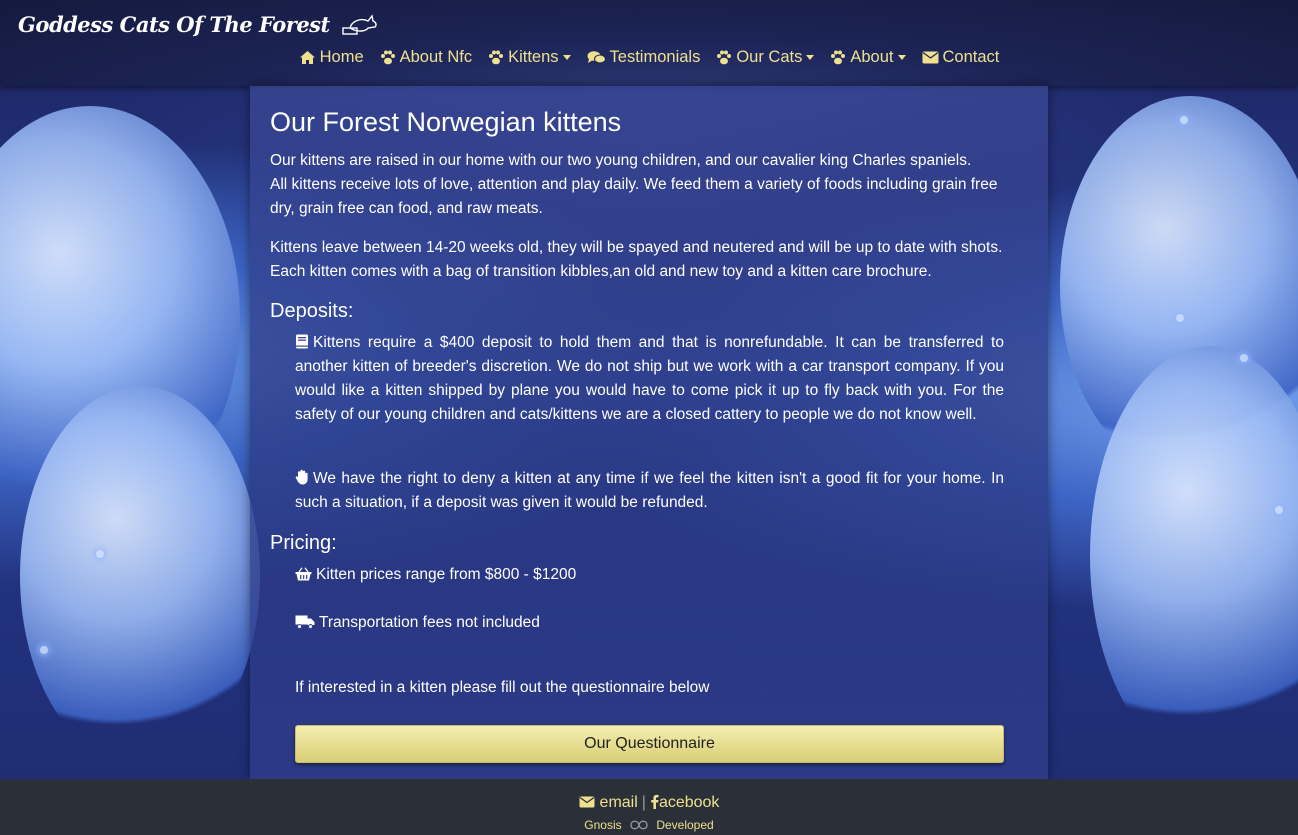  I want to click on brand-name: Goddess Cats Of The Forest, so click(174, 24).